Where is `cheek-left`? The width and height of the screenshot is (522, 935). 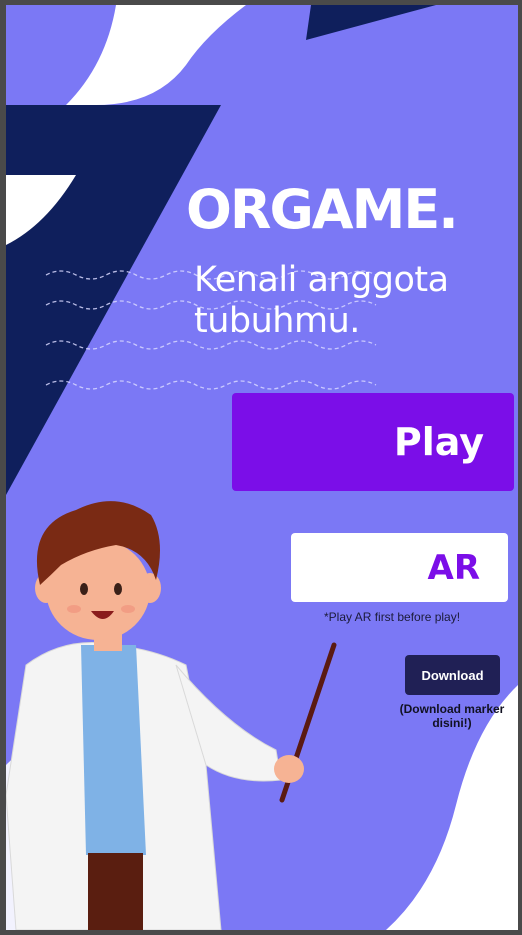
cheek-left is located at coordinates (74, 609).